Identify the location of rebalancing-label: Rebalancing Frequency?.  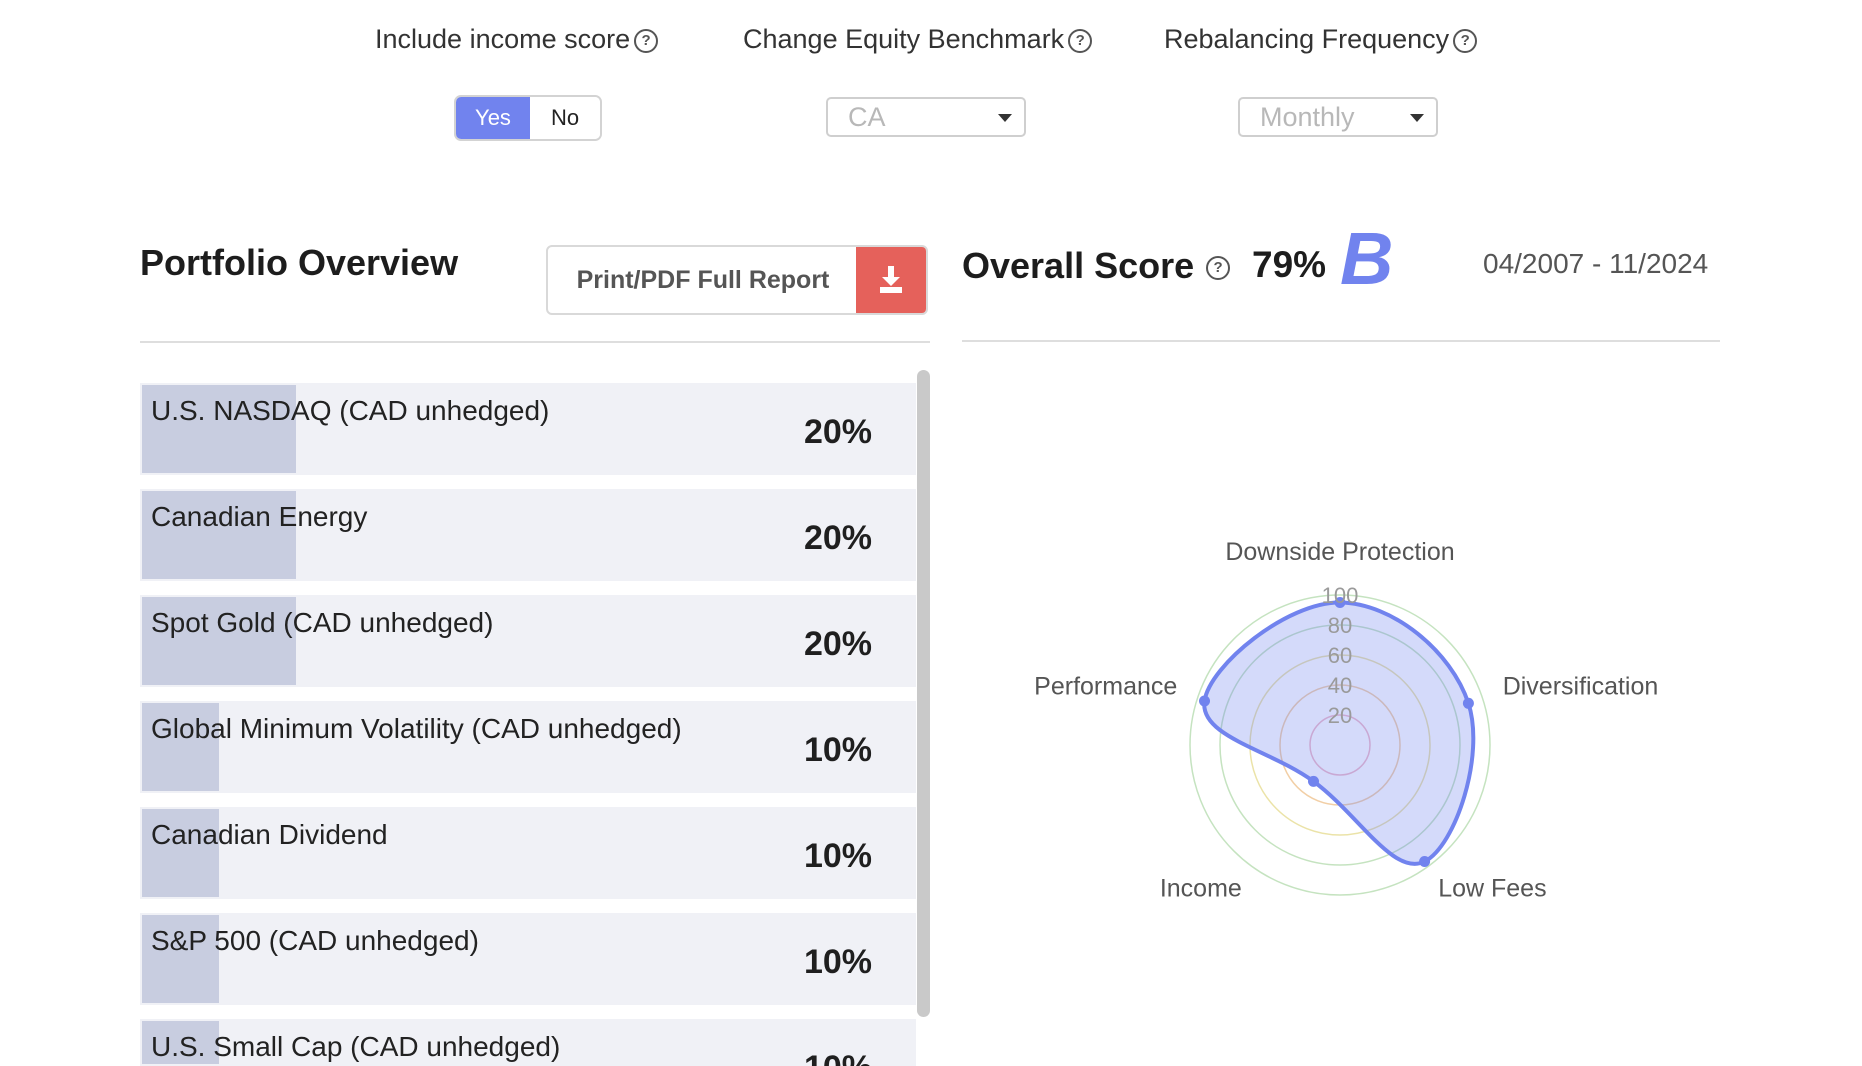
(1321, 39).